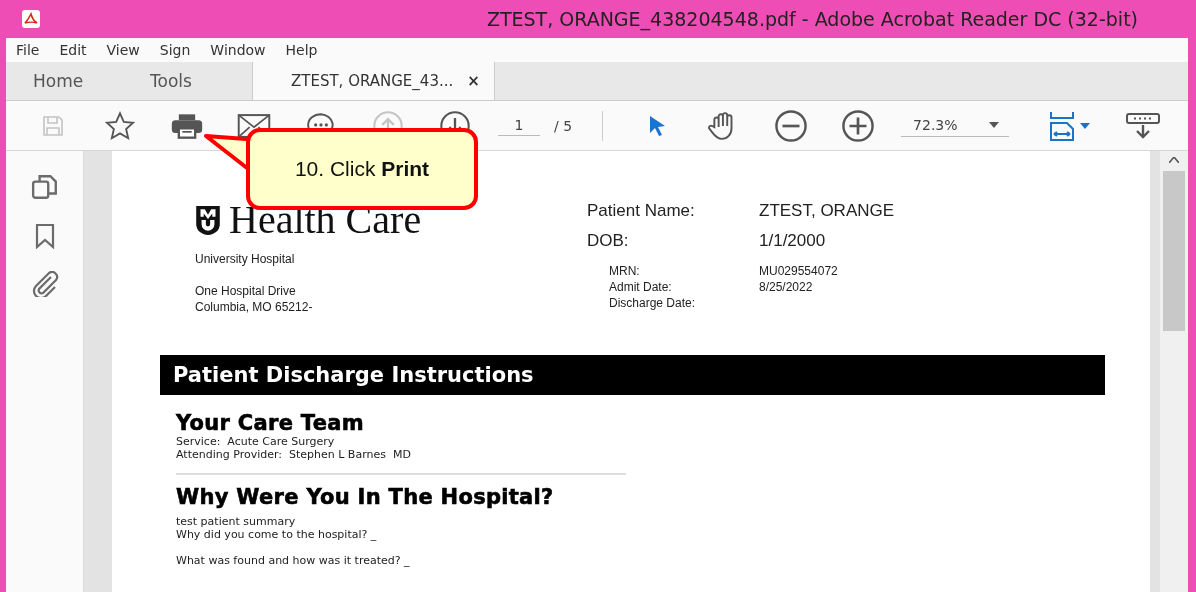 This screenshot has height=592, width=1196. What do you see at coordinates (123, 50) in the screenshot?
I see `menu-item: View` at bounding box center [123, 50].